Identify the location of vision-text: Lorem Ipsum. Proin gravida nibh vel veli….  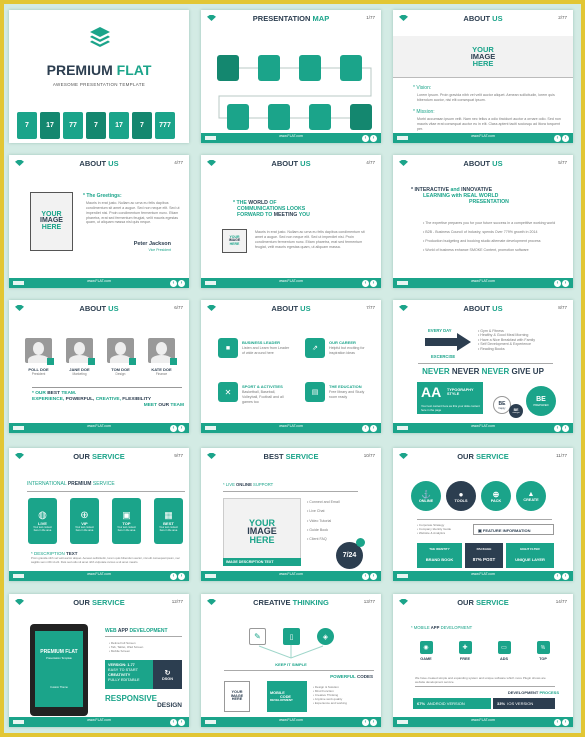
(486, 97).